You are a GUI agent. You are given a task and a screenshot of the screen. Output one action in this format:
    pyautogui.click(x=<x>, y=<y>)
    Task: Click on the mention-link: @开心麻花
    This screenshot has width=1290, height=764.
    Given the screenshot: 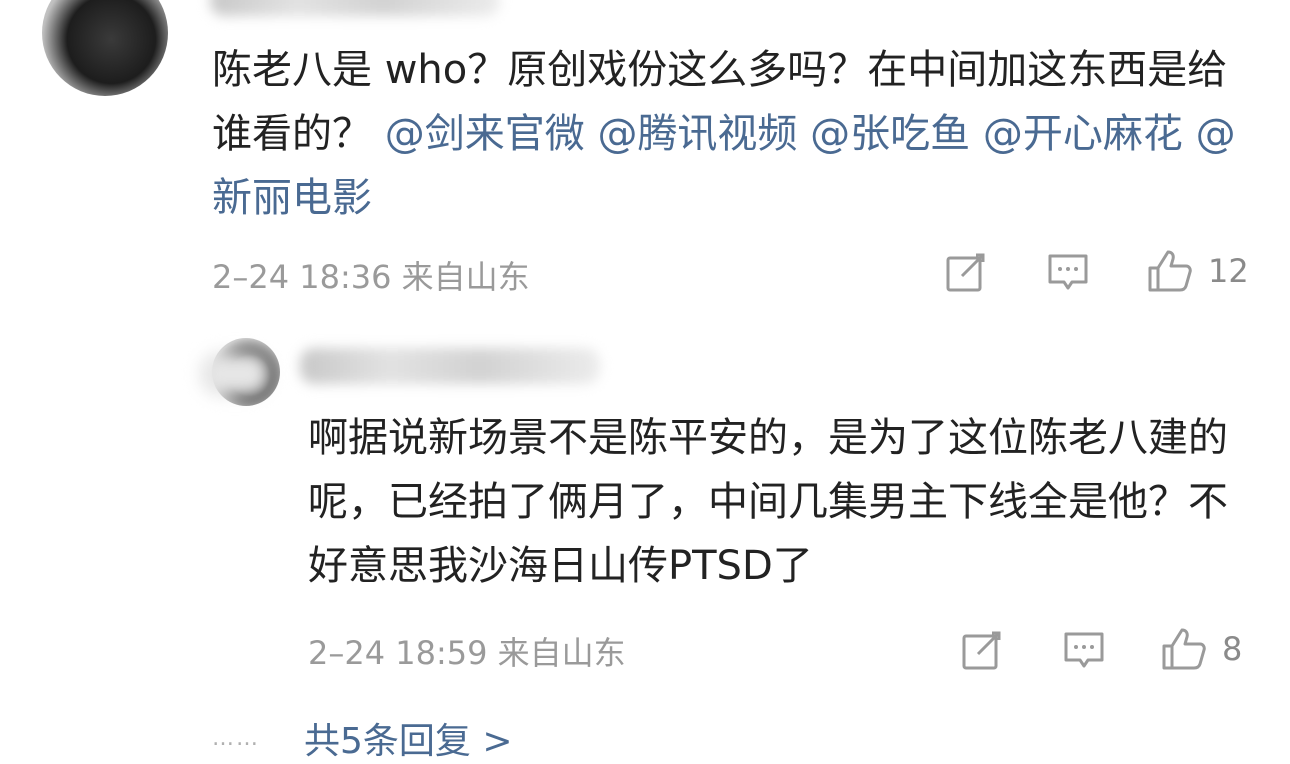 What is the action you would take?
    pyautogui.click(x=1083, y=134)
    